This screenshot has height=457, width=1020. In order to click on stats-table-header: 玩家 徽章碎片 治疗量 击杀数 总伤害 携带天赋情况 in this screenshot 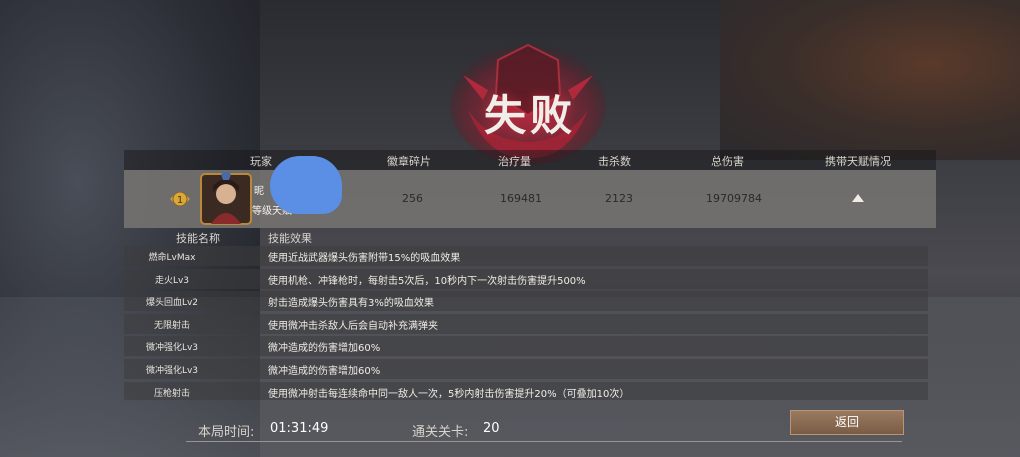, I will do `click(530, 160)`.